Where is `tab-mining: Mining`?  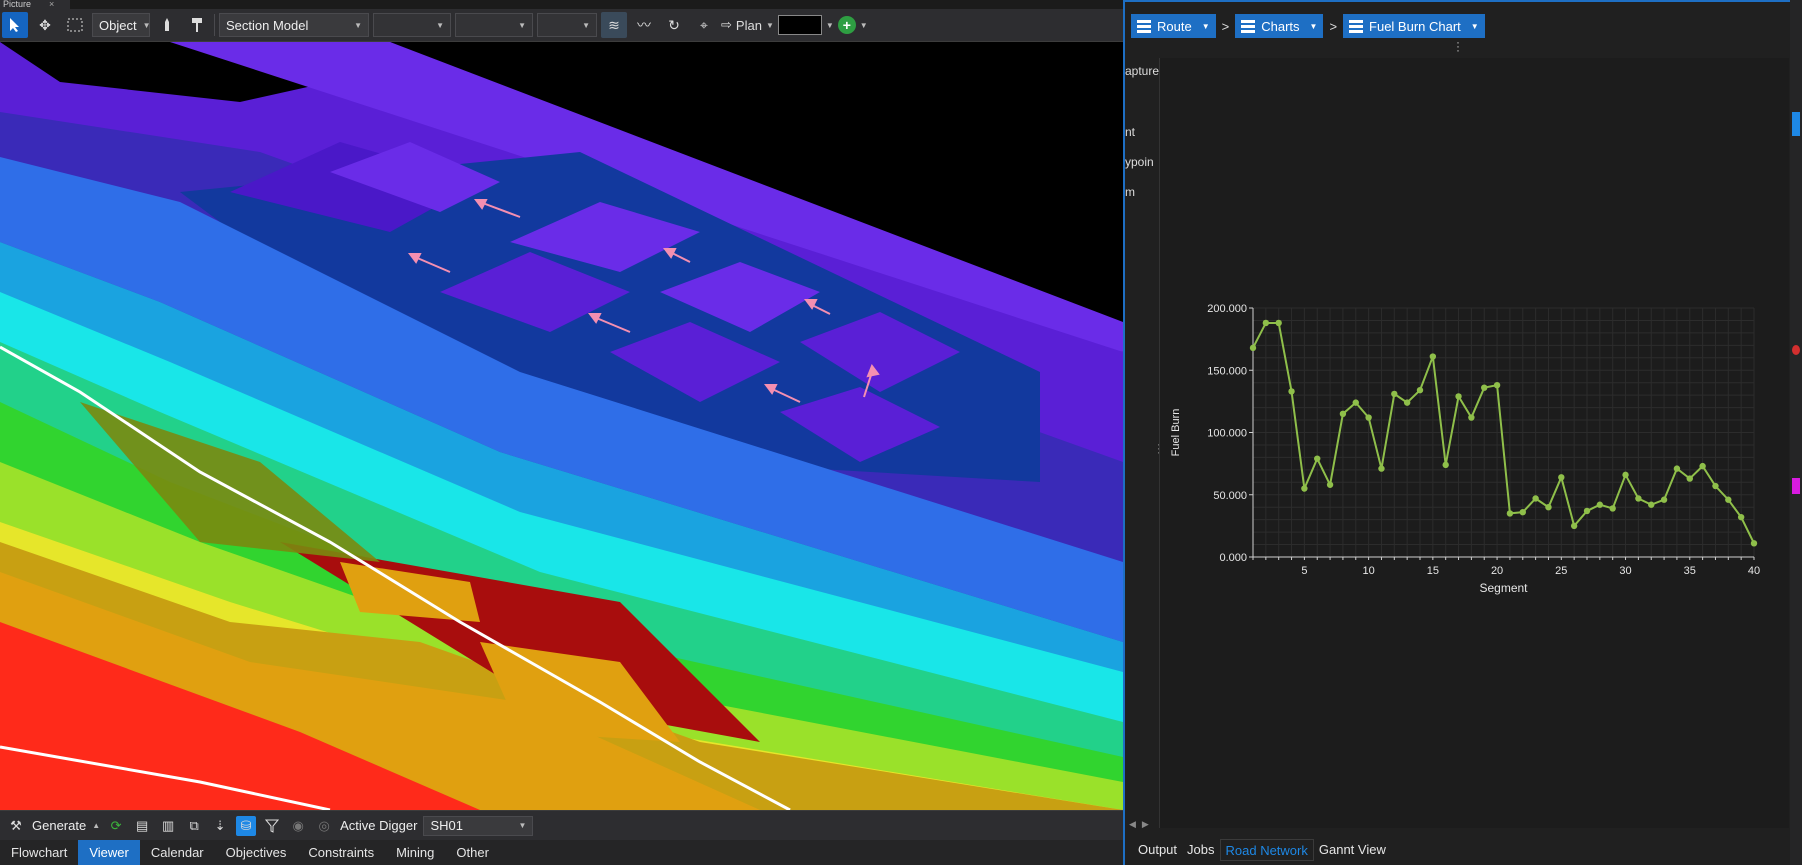 tab-mining: Mining is located at coordinates (415, 852).